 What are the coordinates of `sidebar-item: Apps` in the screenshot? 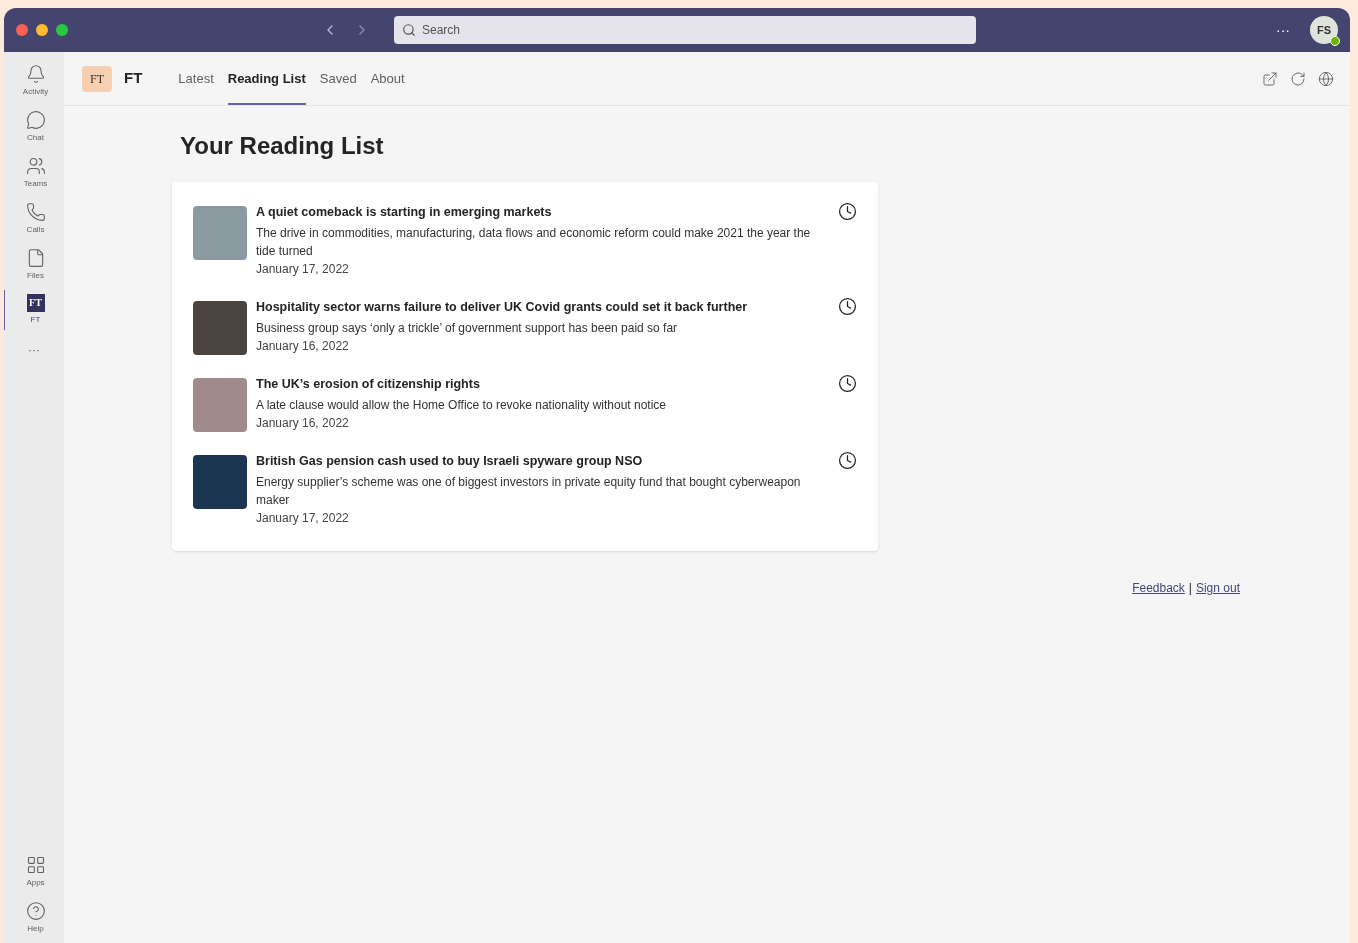 It's located at (35, 872).